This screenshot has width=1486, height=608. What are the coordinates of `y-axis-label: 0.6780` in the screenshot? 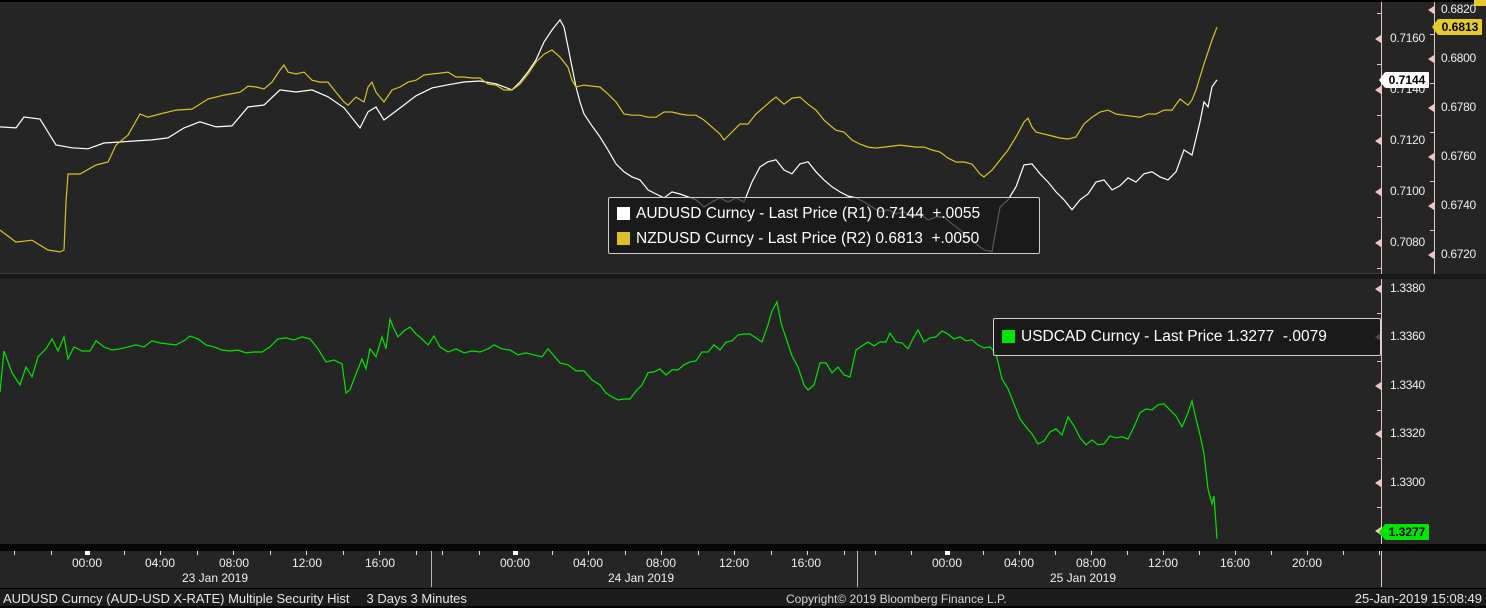 It's located at (1458, 107).